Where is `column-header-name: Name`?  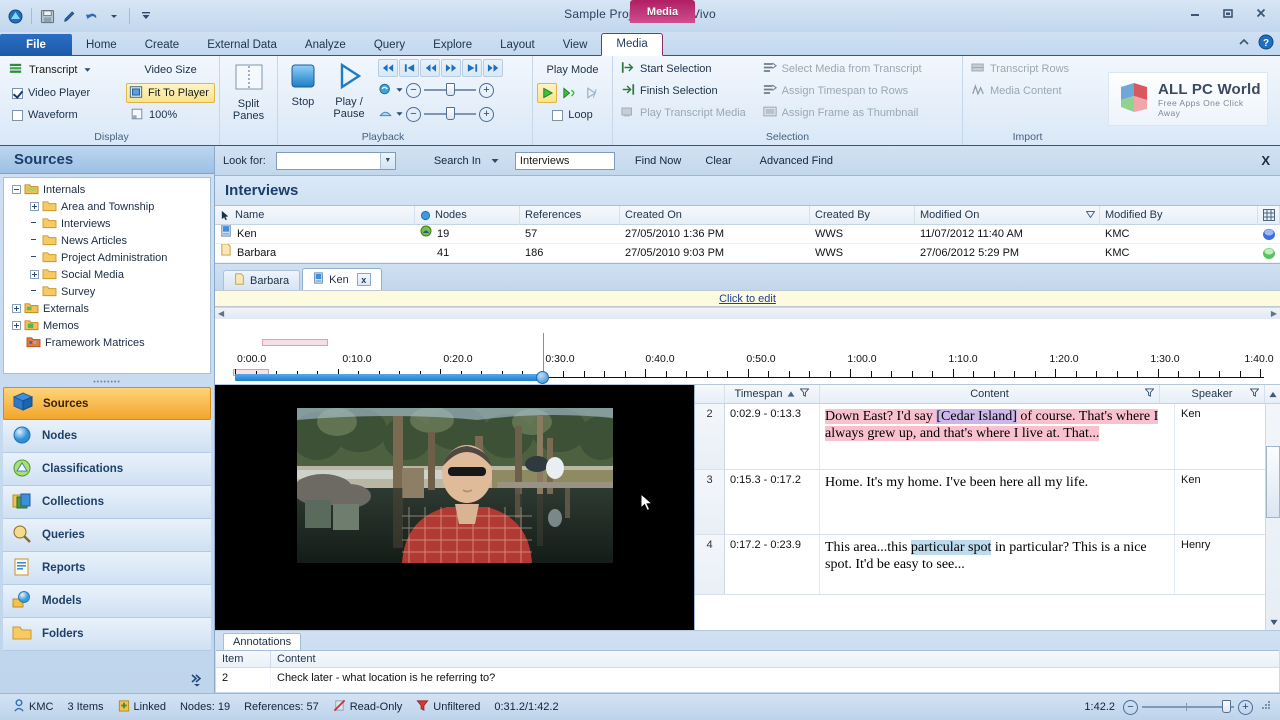 column-header-name: Name is located at coordinates (315, 215).